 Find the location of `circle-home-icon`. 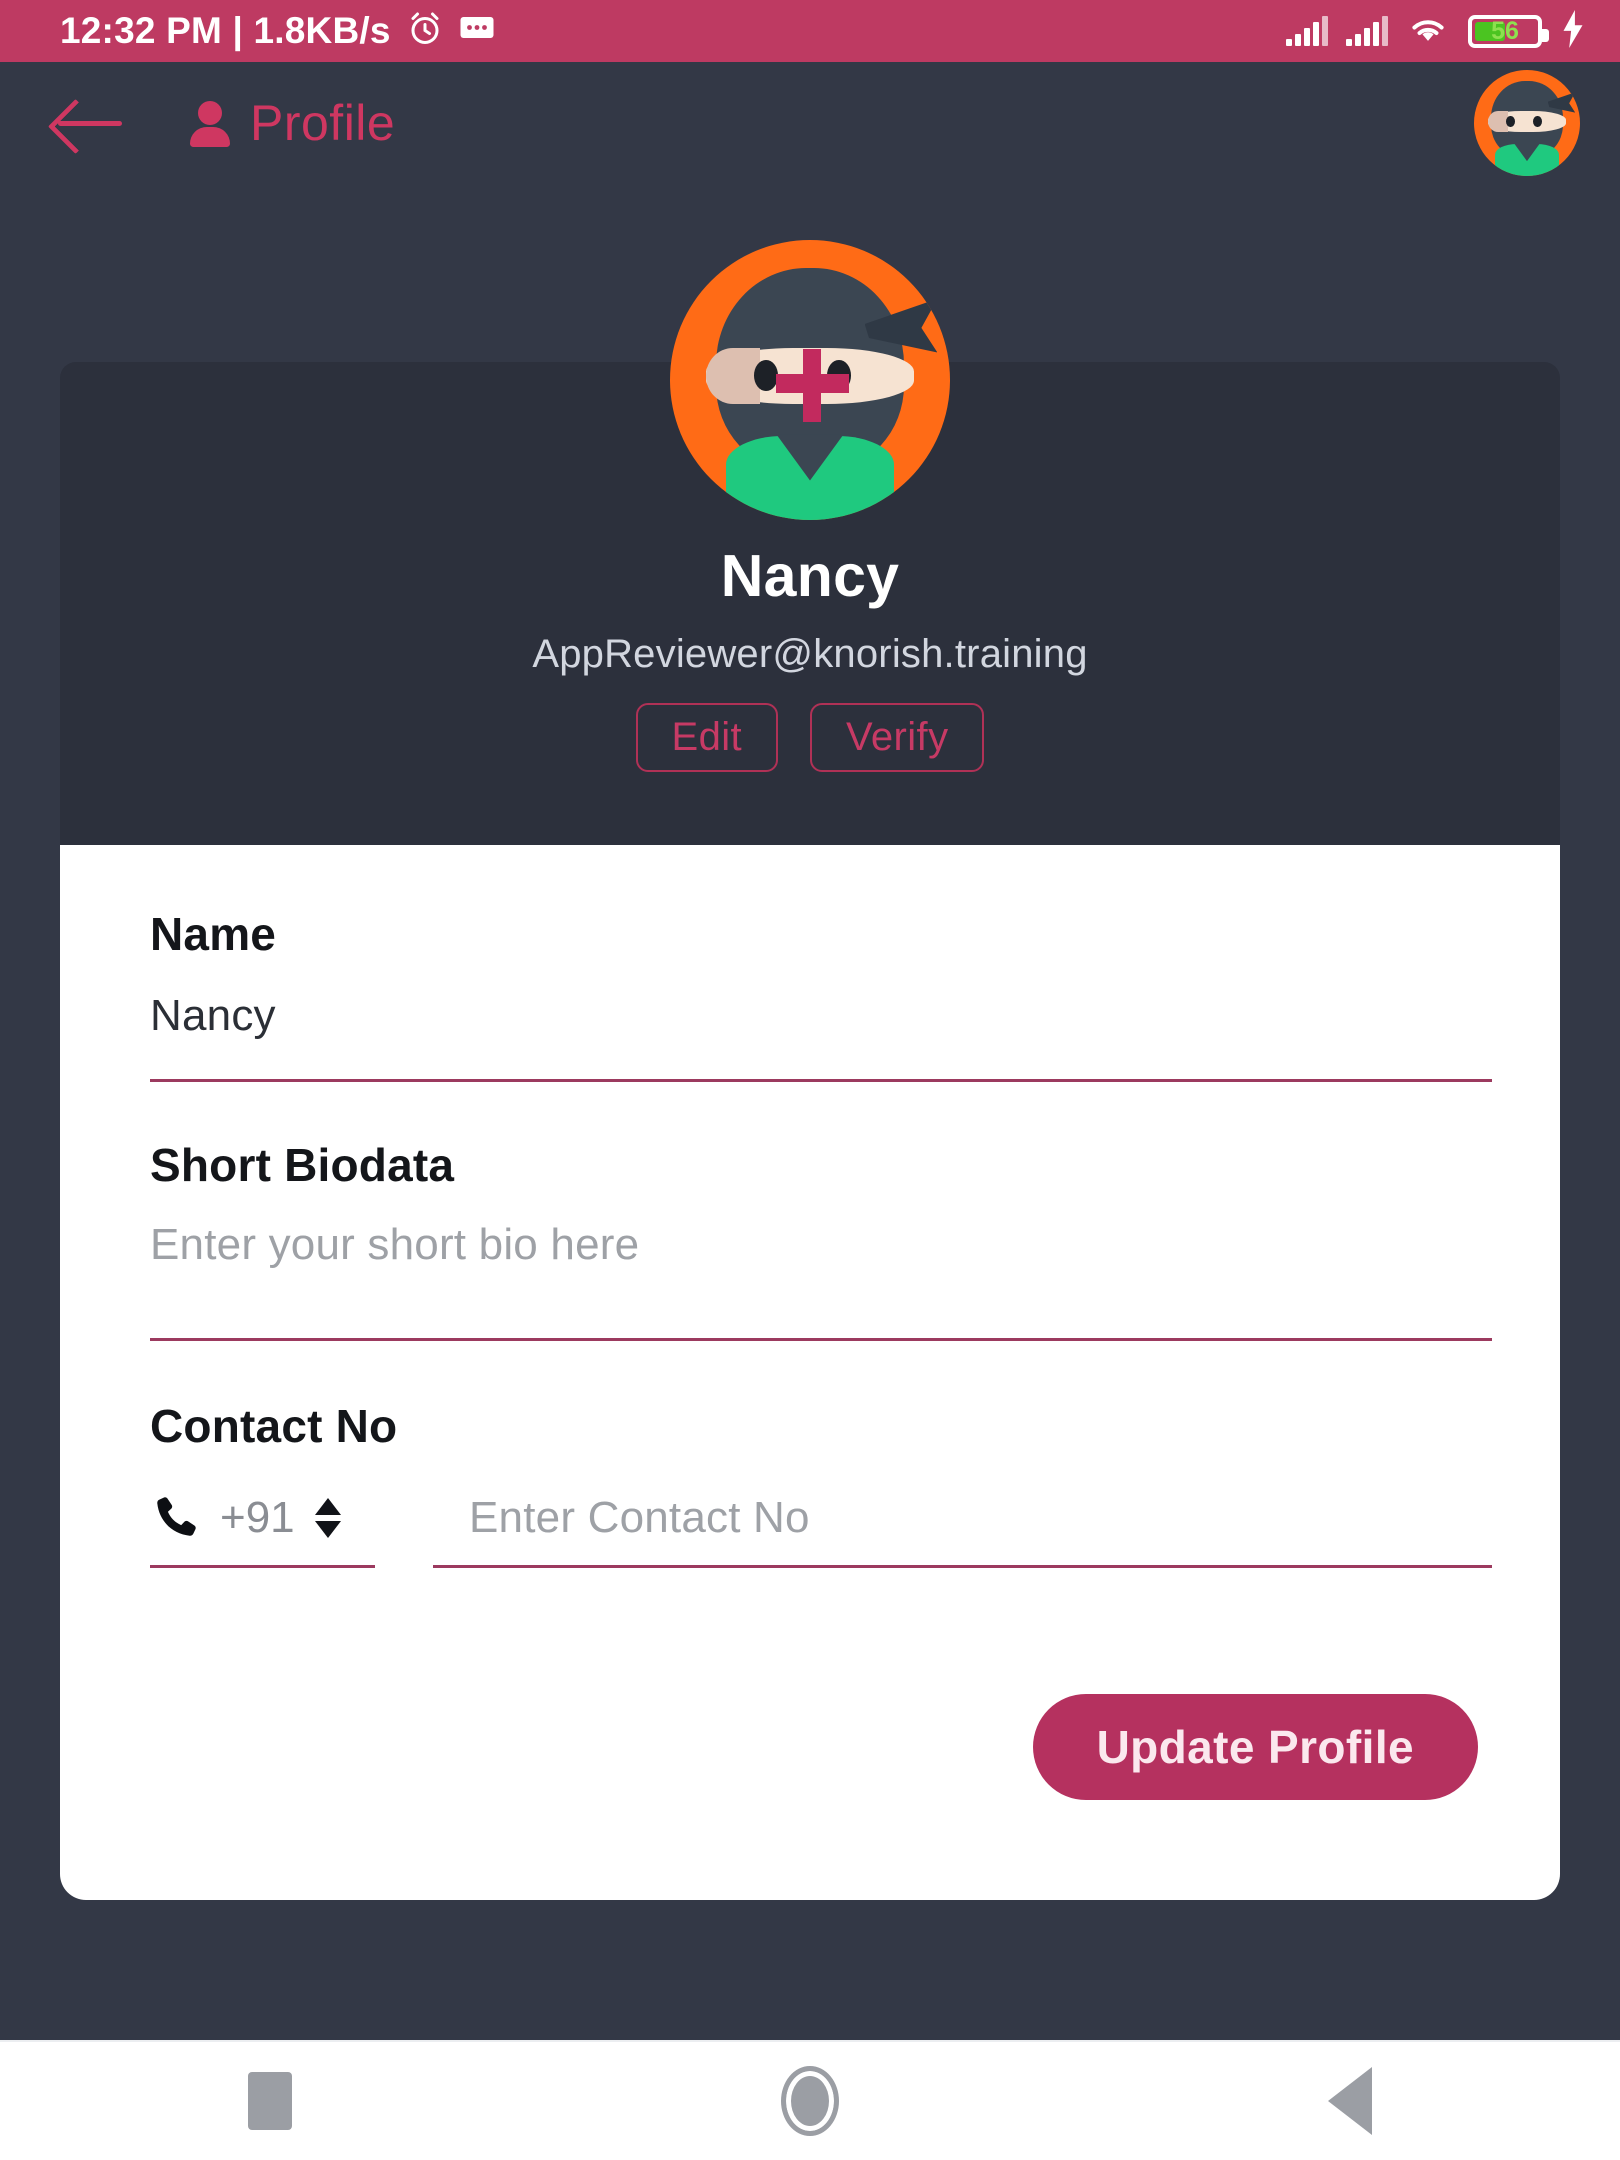

circle-home-icon is located at coordinates (810, 2101).